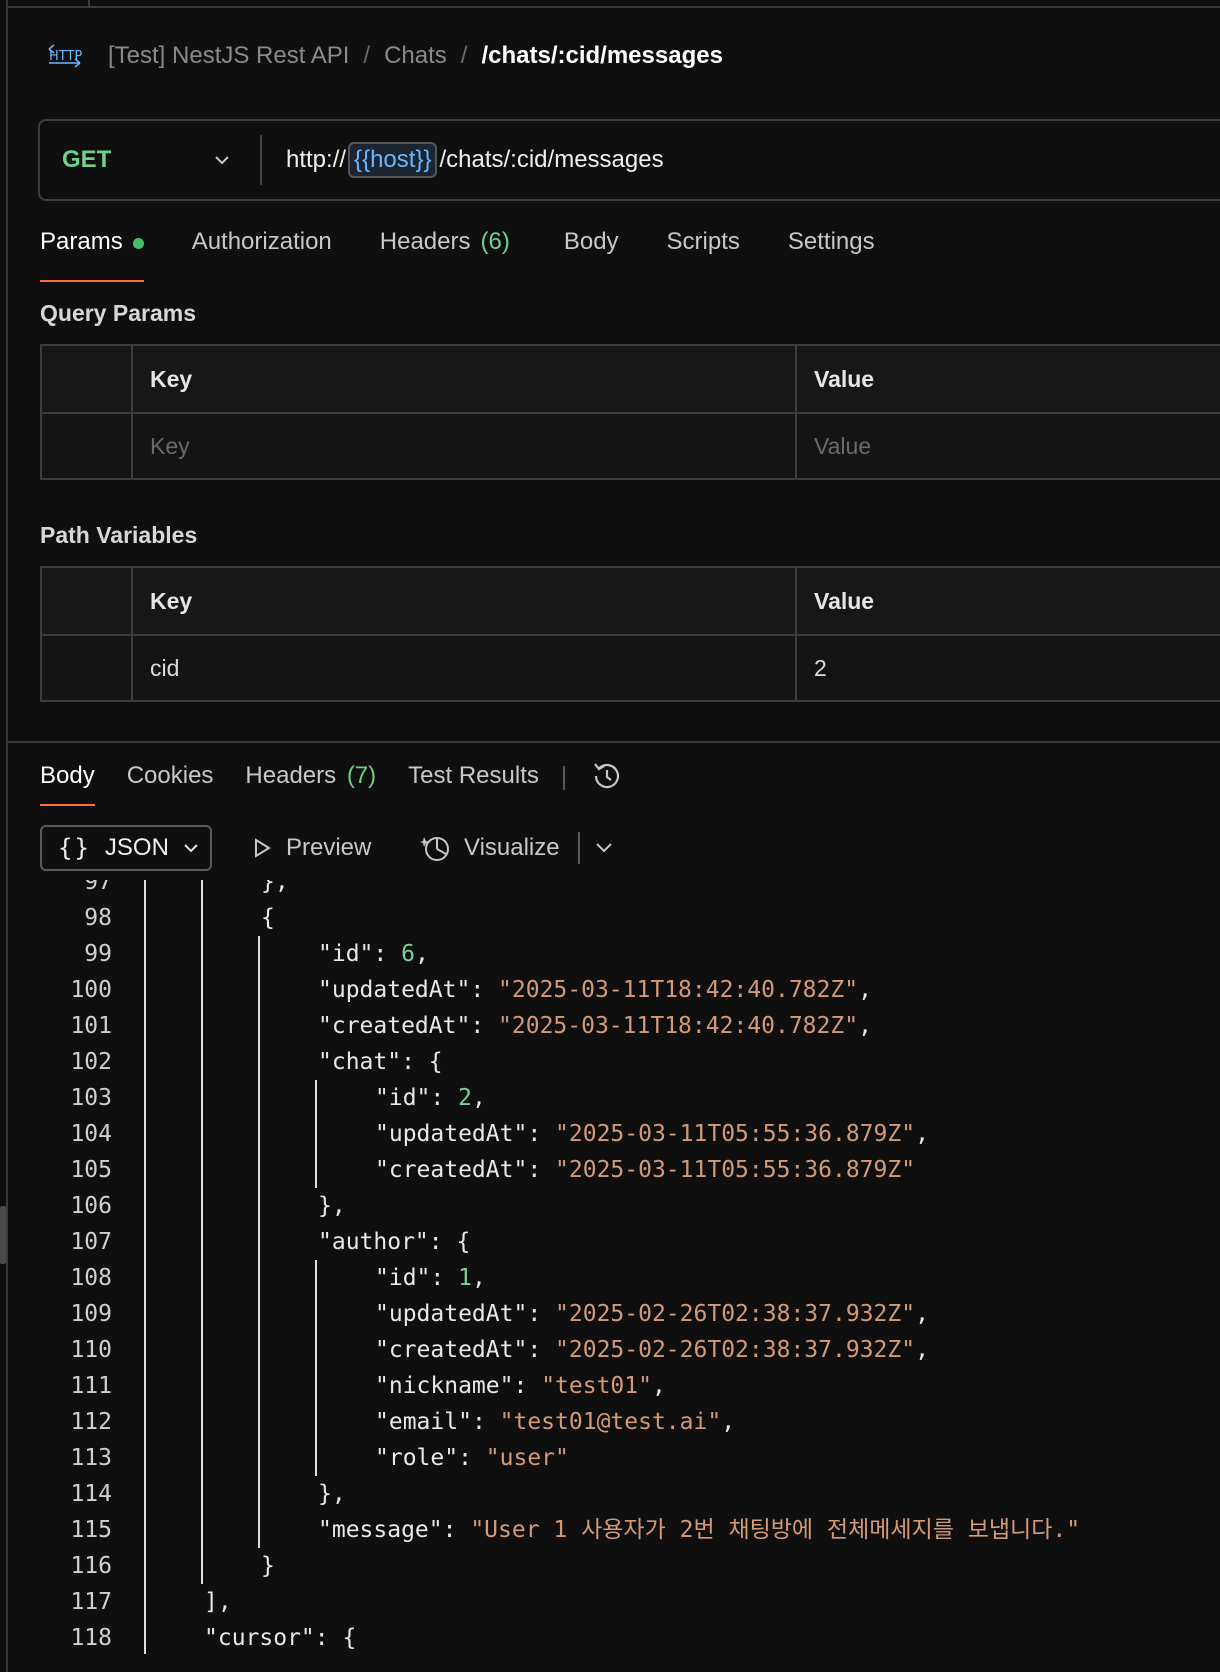 The image size is (1220, 1672). I want to click on tab-settings-label: Settings, so click(831, 241).